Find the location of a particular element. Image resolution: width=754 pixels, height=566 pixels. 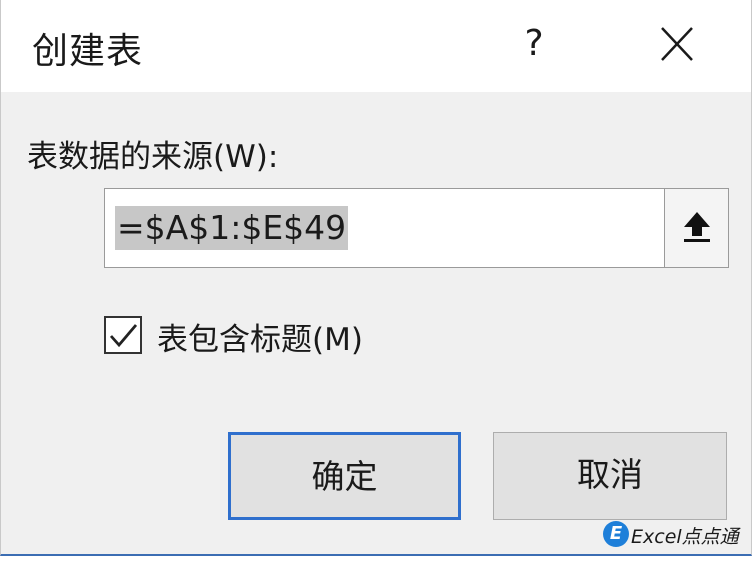

upload-arrow-icon is located at coordinates (697, 227).